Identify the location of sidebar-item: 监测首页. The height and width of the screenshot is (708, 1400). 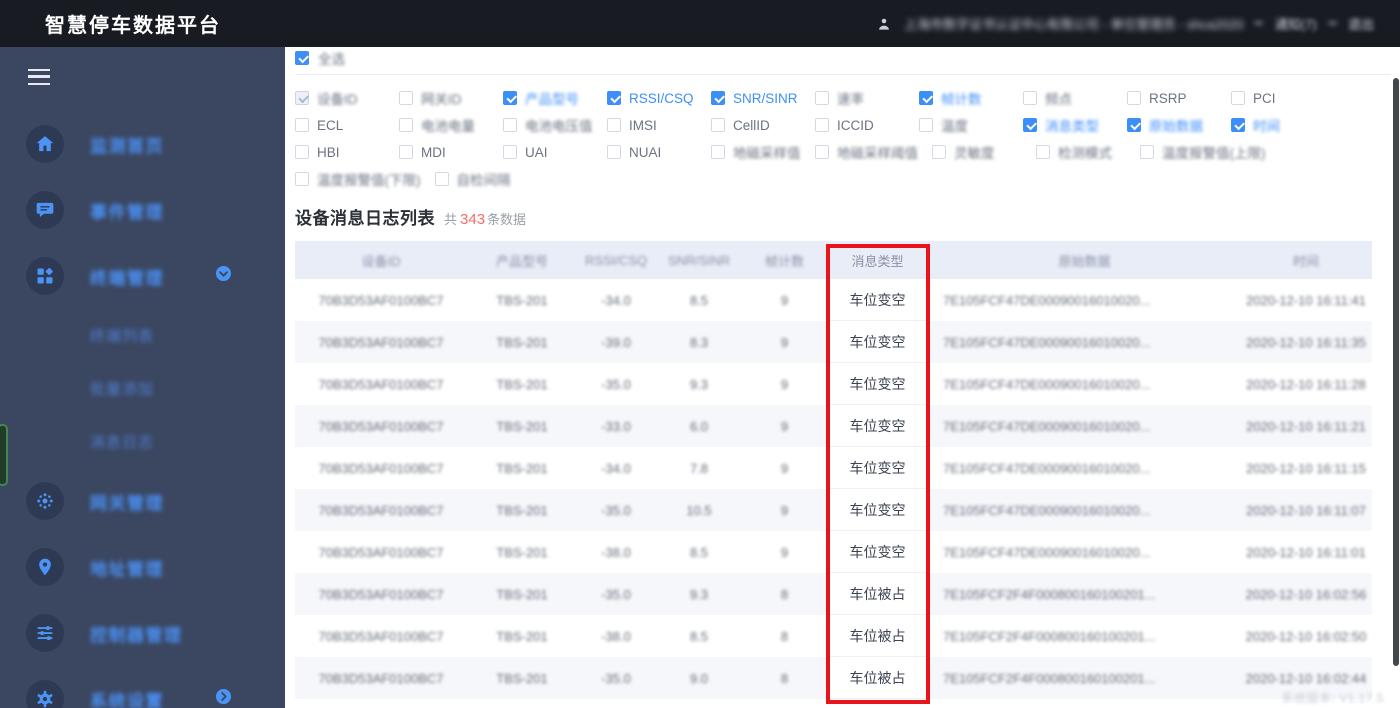
(142, 144).